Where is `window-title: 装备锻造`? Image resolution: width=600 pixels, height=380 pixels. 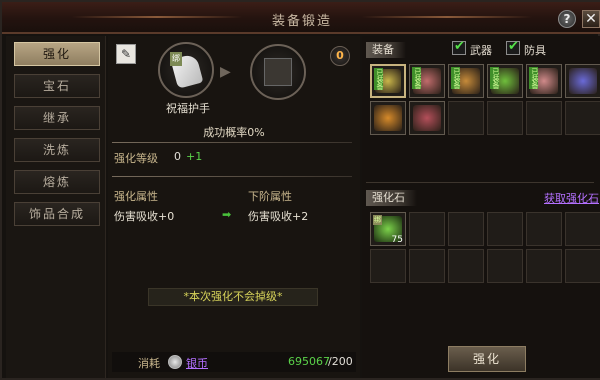 window-title: 装备锻造 is located at coordinates (301, 21).